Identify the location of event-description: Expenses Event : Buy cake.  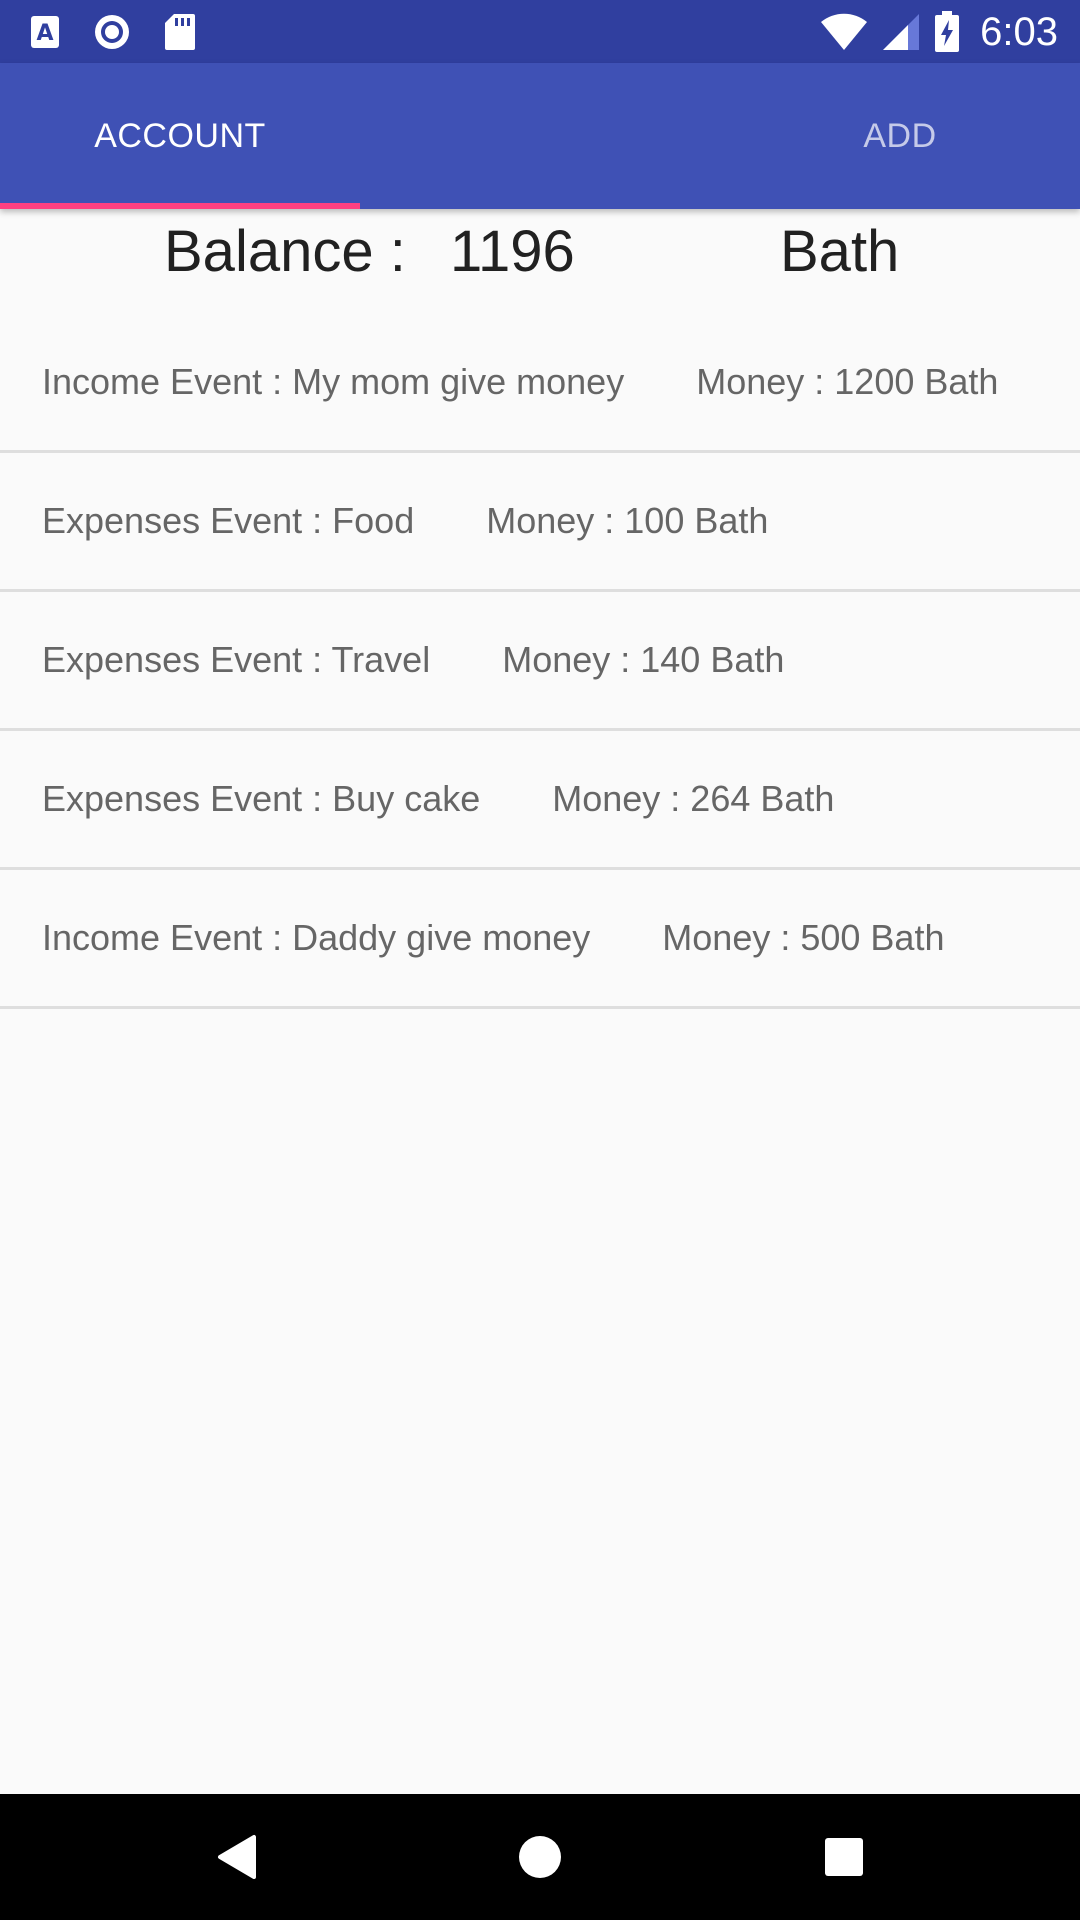
(261, 798).